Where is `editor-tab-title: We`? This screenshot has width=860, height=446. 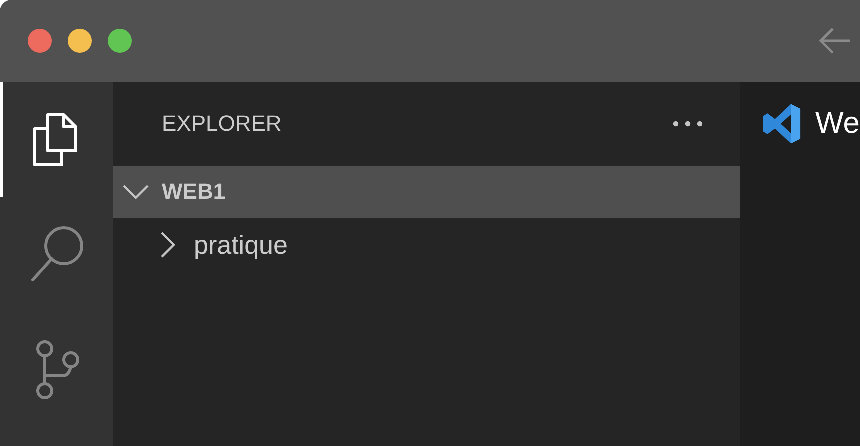
editor-tab-title: We is located at coordinates (838, 124).